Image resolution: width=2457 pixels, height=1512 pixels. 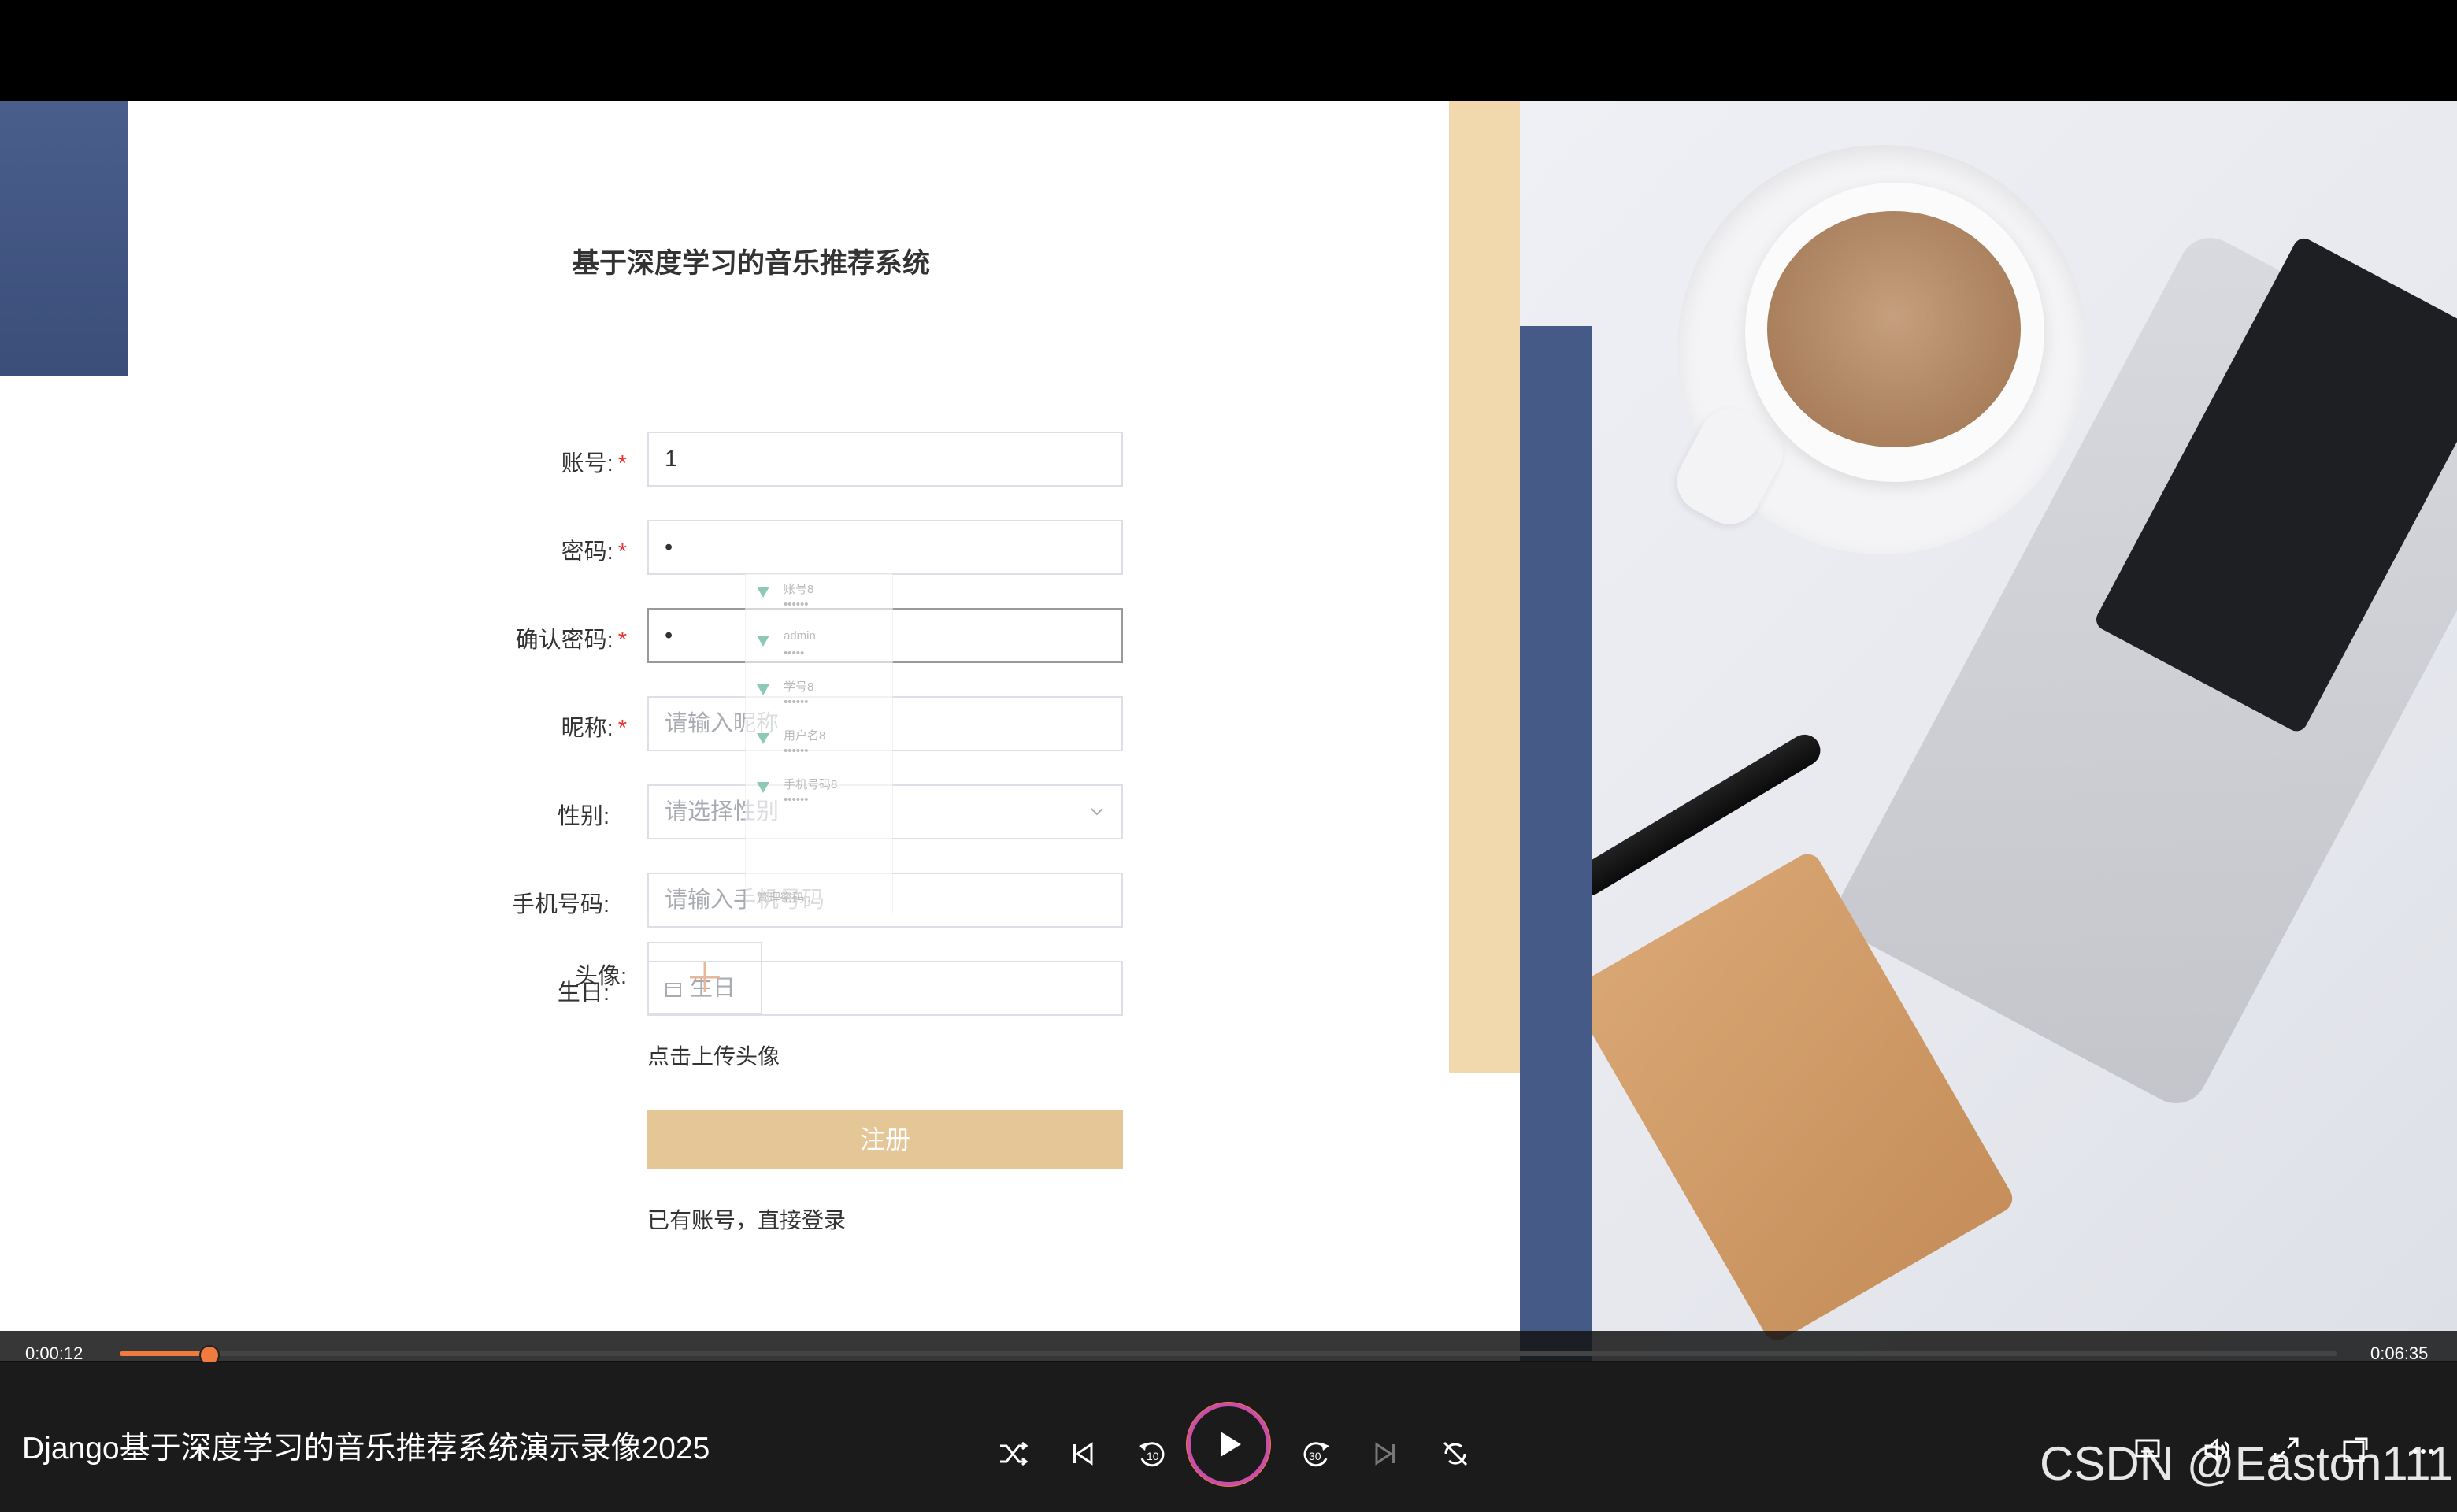 What do you see at coordinates (746, 1219) in the screenshot?
I see `login-link: 已有账号，直接登录` at bounding box center [746, 1219].